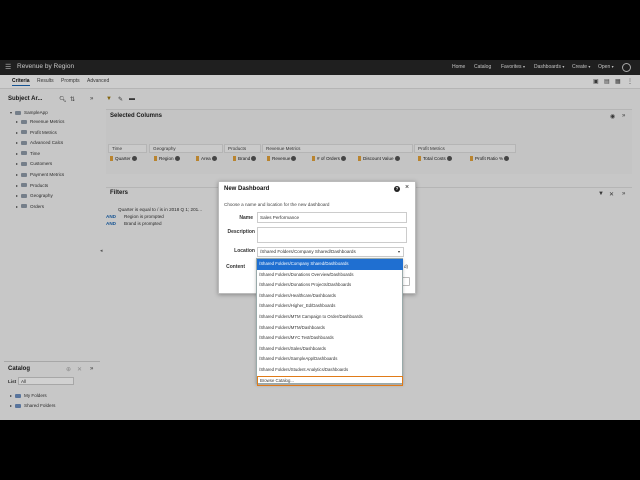 This screenshot has height=480, width=640. I want to click on description-field, so click(332, 235).